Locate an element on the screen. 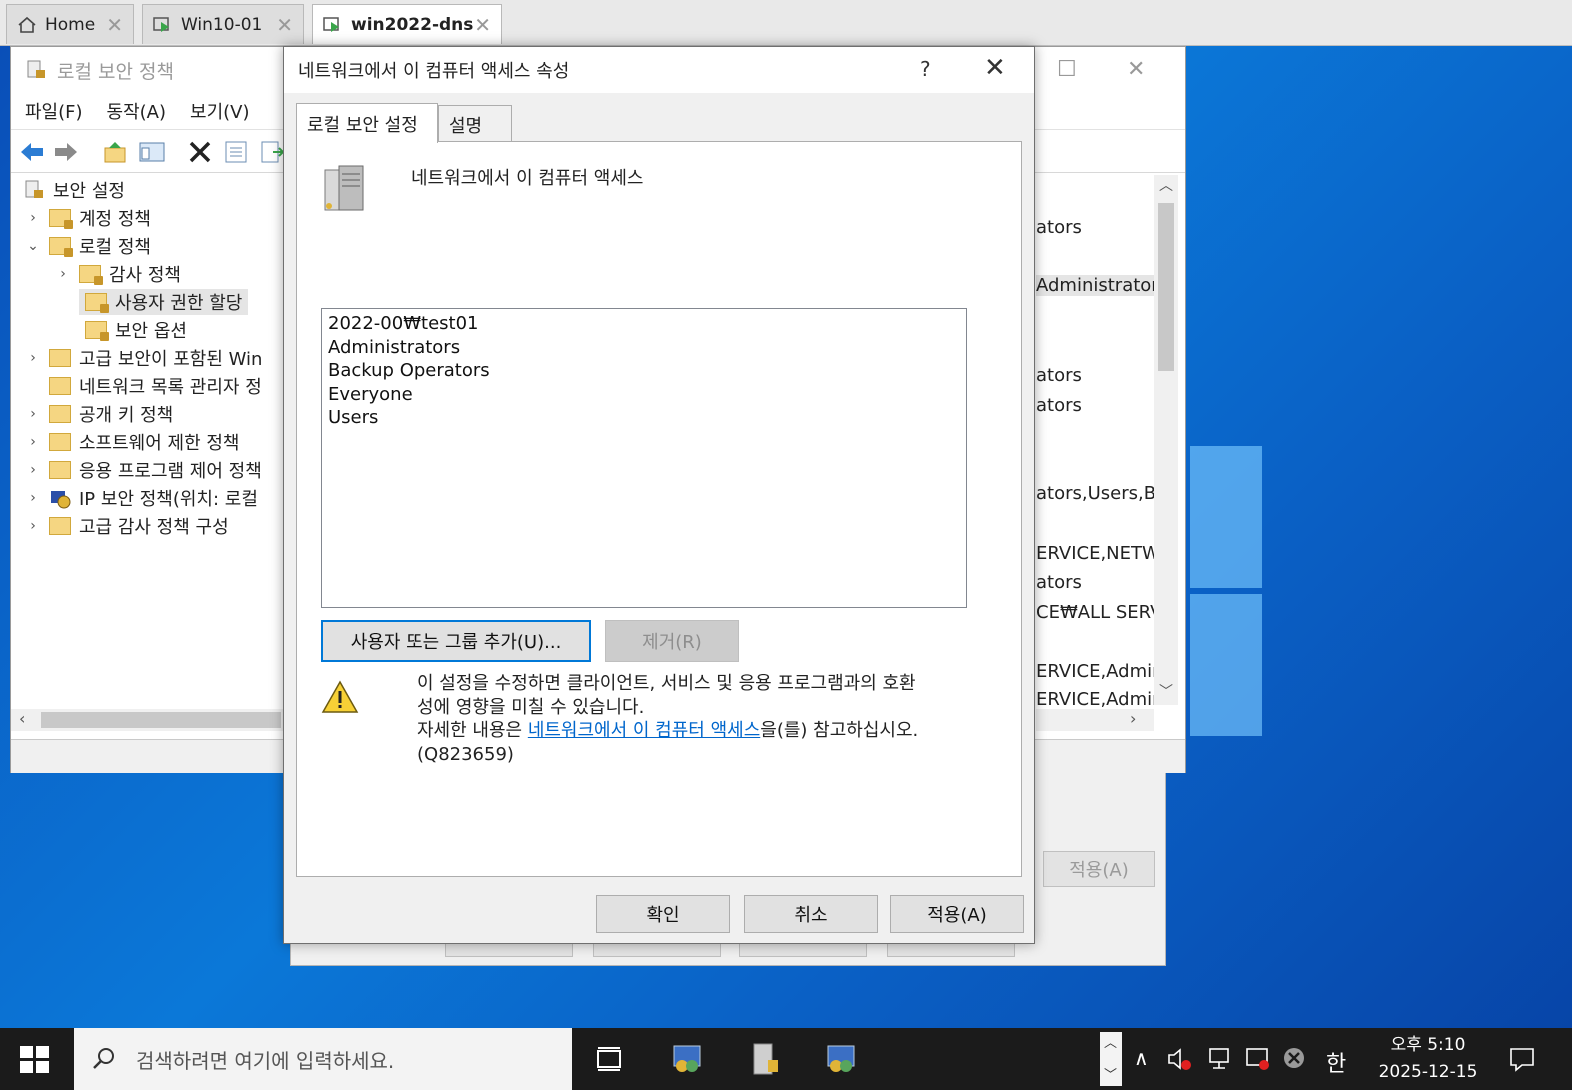 The height and width of the screenshot is (1090, 1572). windows-start-icon is located at coordinates (35, 1060).